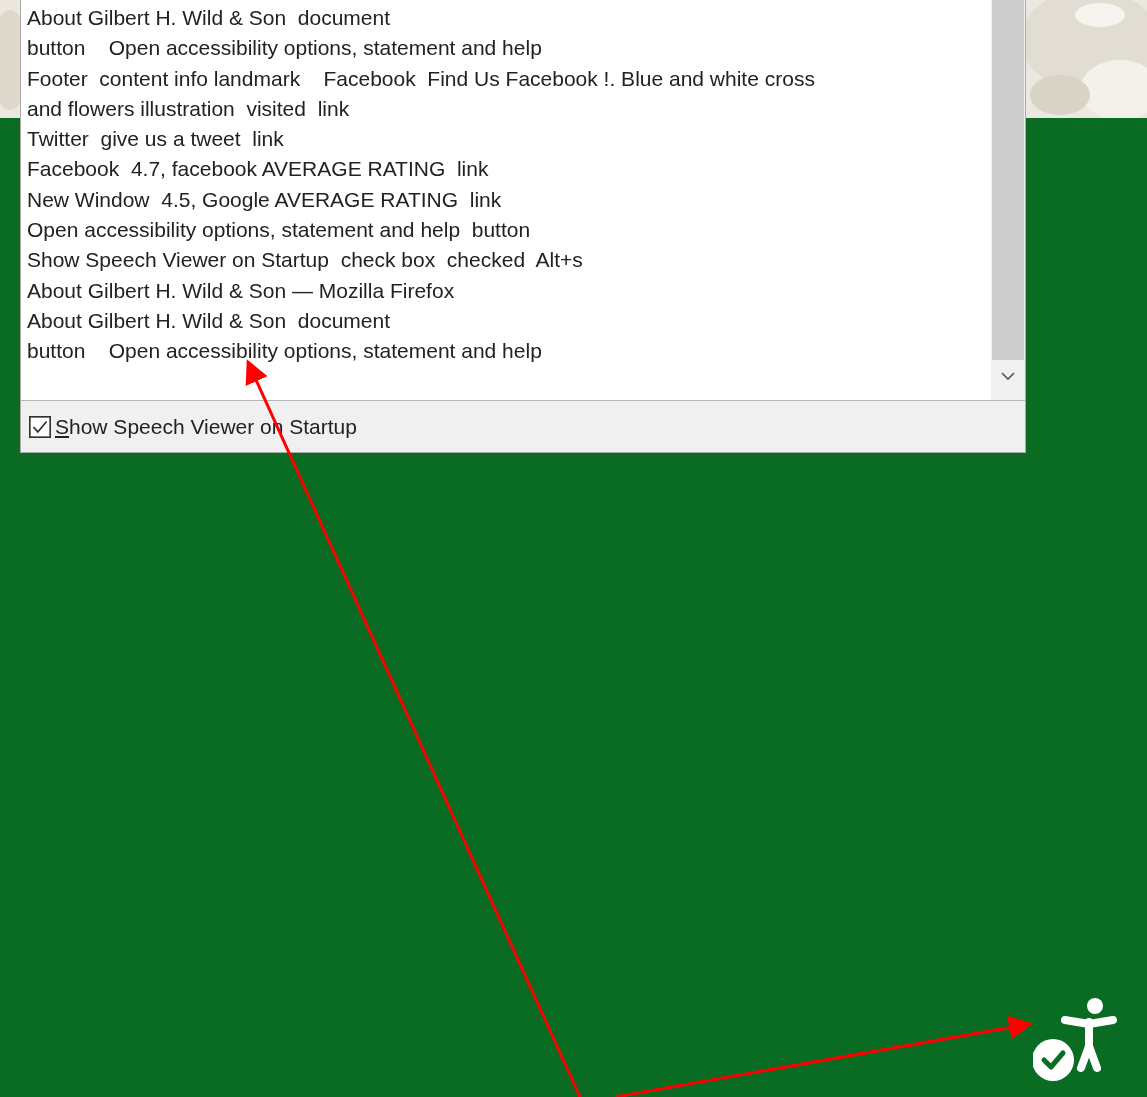  What do you see at coordinates (305, 260) in the screenshot?
I see `speech-line: Show Speech Viewer on Startup check box checked Alt+s` at bounding box center [305, 260].